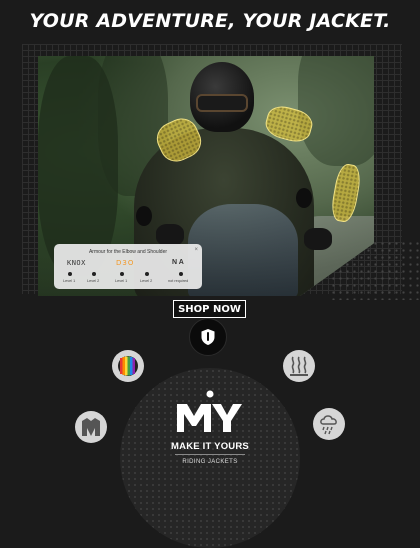  I want to click on knox-logo: KNOX, so click(76, 263).